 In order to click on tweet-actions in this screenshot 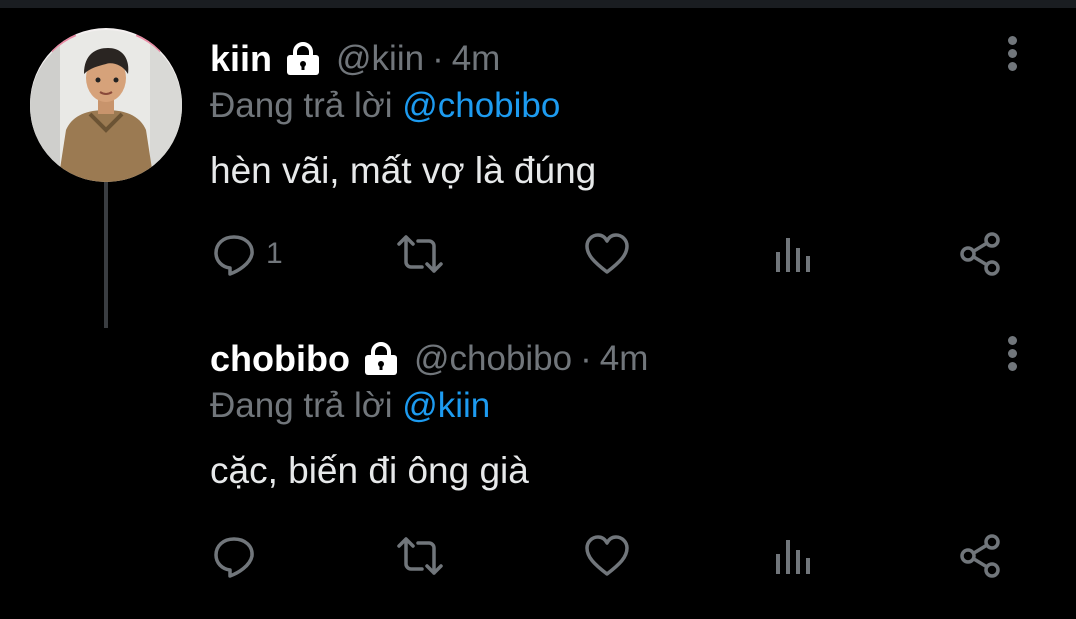, I will do `click(538, 556)`.